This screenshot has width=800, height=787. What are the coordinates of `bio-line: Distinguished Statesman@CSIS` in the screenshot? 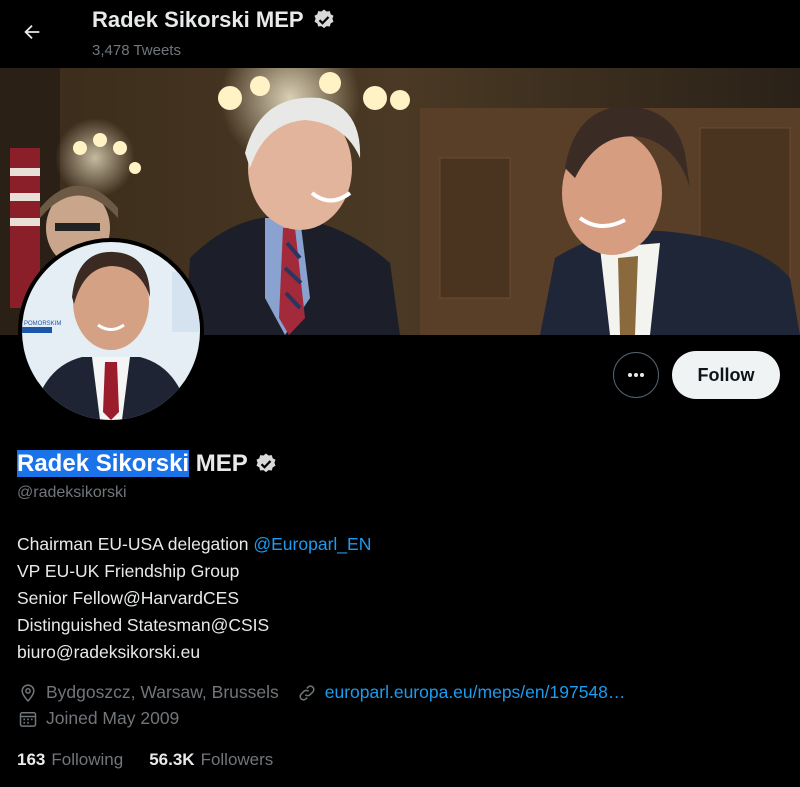 It's located at (143, 625).